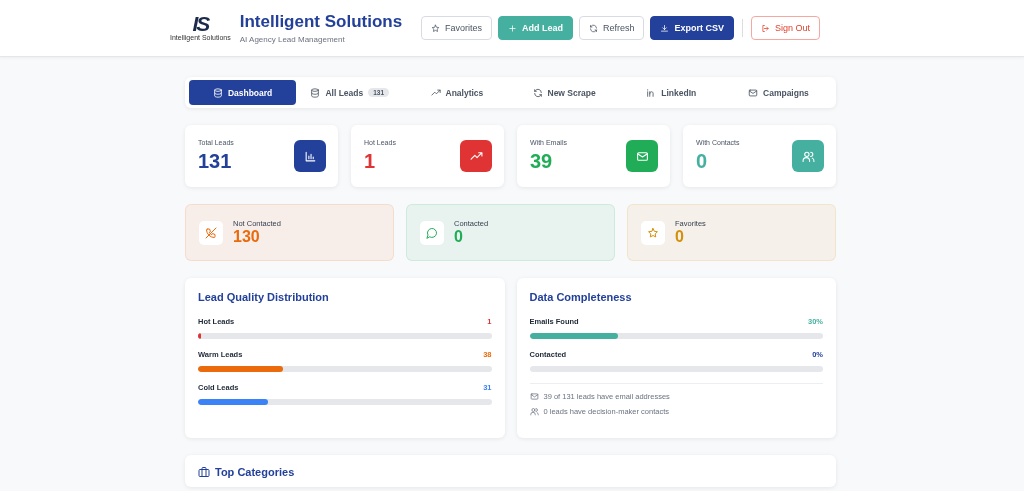 The height and width of the screenshot is (491, 1024). What do you see at coordinates (702, 161) in the screenshot?
I see `stat-value: 0` at bounding box center [702, 161].